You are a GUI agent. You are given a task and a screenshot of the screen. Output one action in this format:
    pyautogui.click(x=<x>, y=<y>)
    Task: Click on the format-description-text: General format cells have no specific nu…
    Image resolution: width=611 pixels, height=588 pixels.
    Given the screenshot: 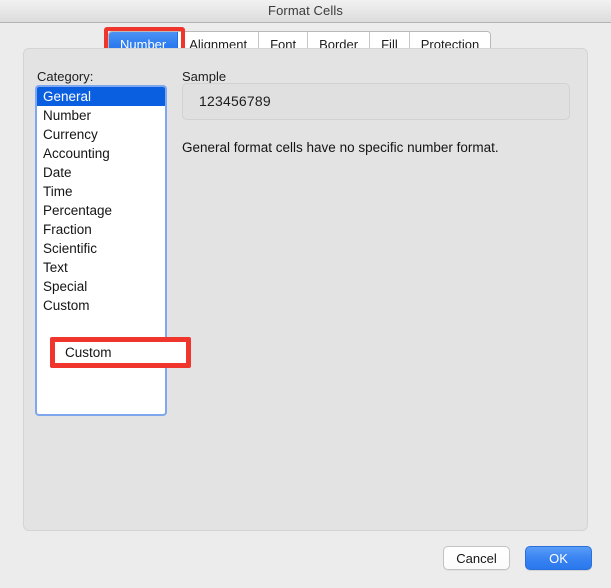 What is the action you would take?
    pyautogui.click(x=340, y=147)
    